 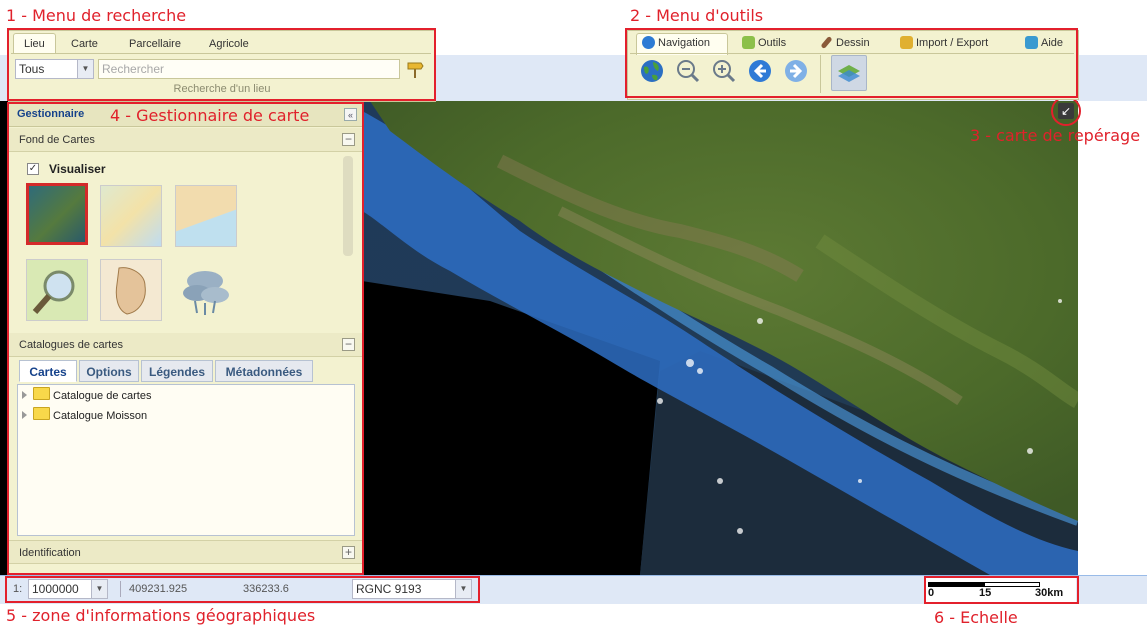 I want to click on basemap-satellite, so click(x=57, y=214).